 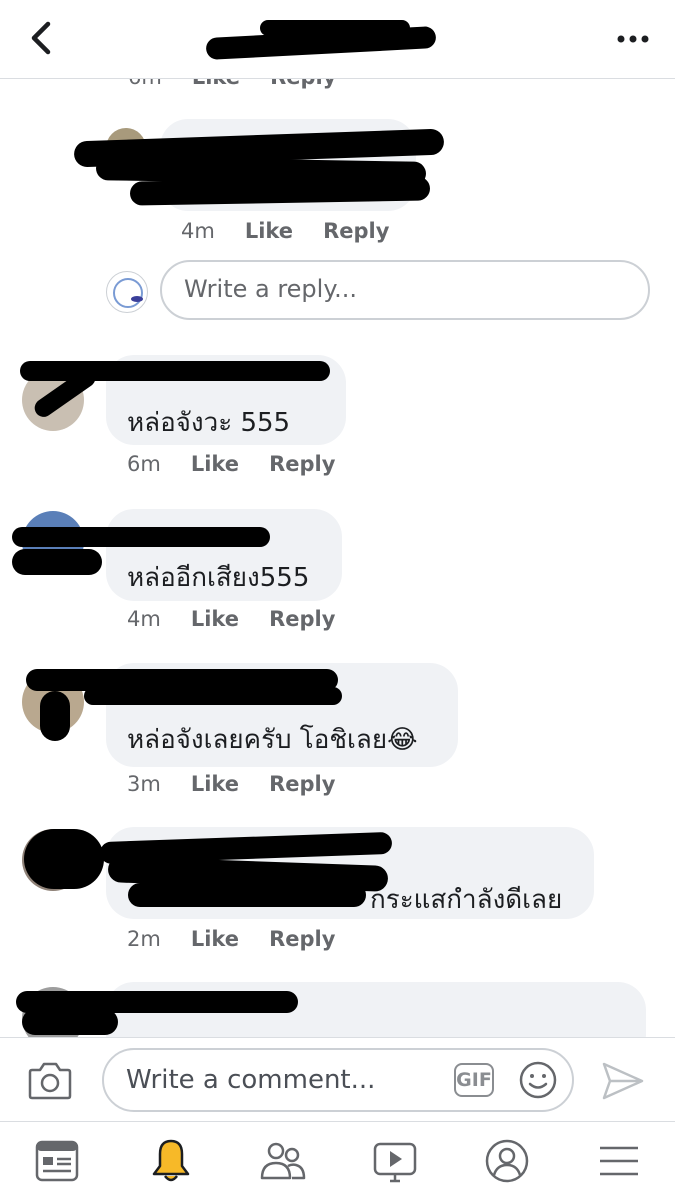 I want to click on comment-text: หล่ออีกเสียง555, so click(x=218, y=578).